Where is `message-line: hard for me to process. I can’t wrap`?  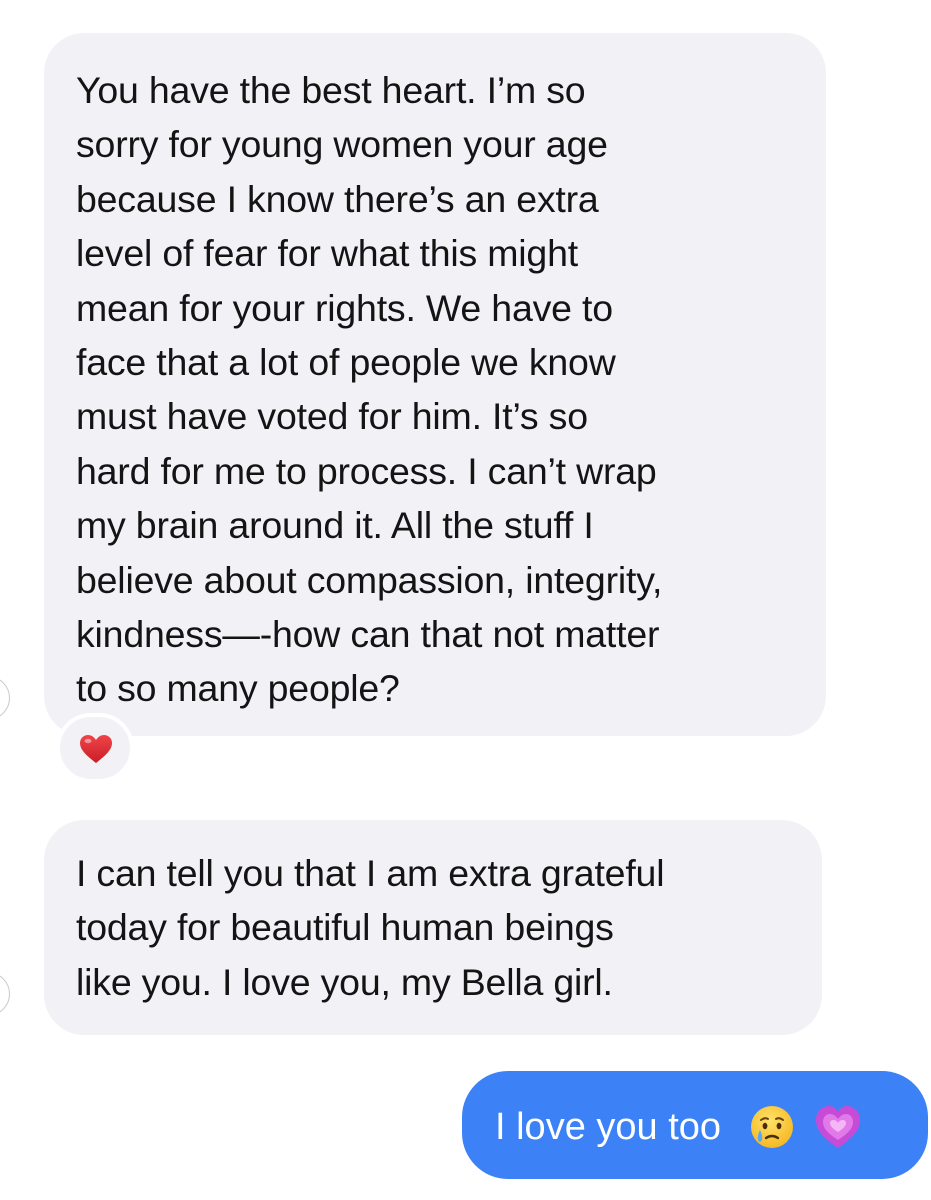 message-line: hard for me to process. I can’t wrap is located at coordinates (366, 470).